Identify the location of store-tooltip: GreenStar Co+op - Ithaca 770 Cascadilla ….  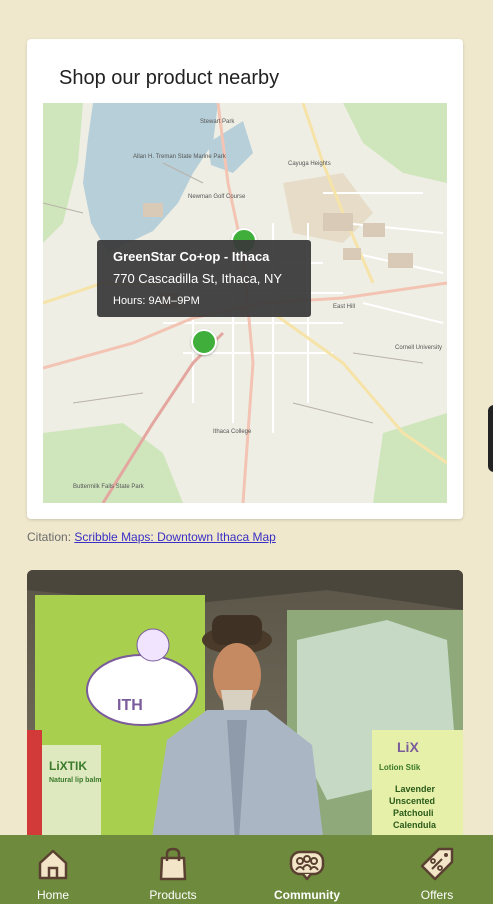
(204, 278).